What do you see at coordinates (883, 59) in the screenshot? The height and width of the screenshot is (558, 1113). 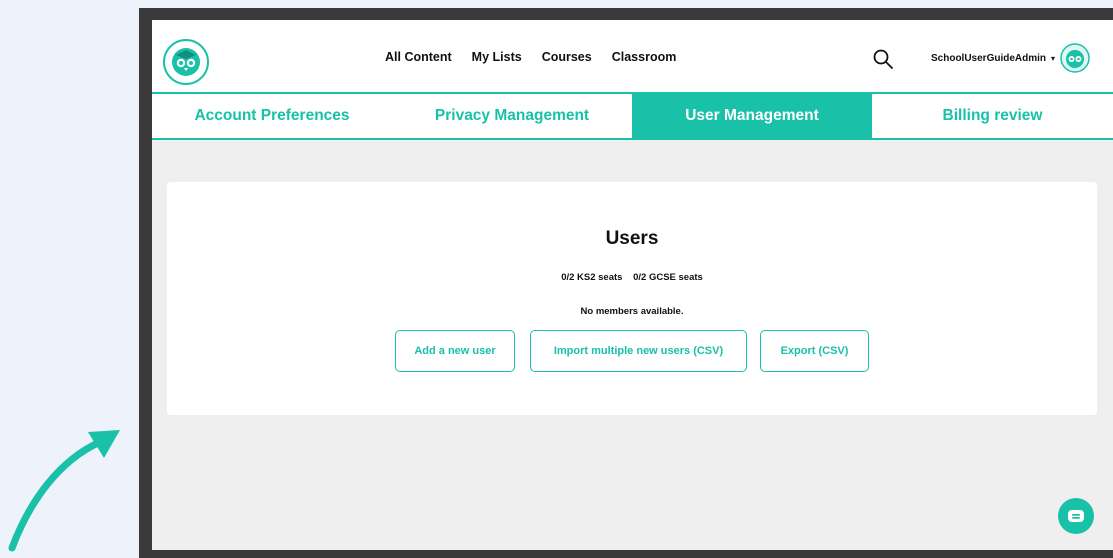 I see `search-icon` at bounding box center [883, 59].